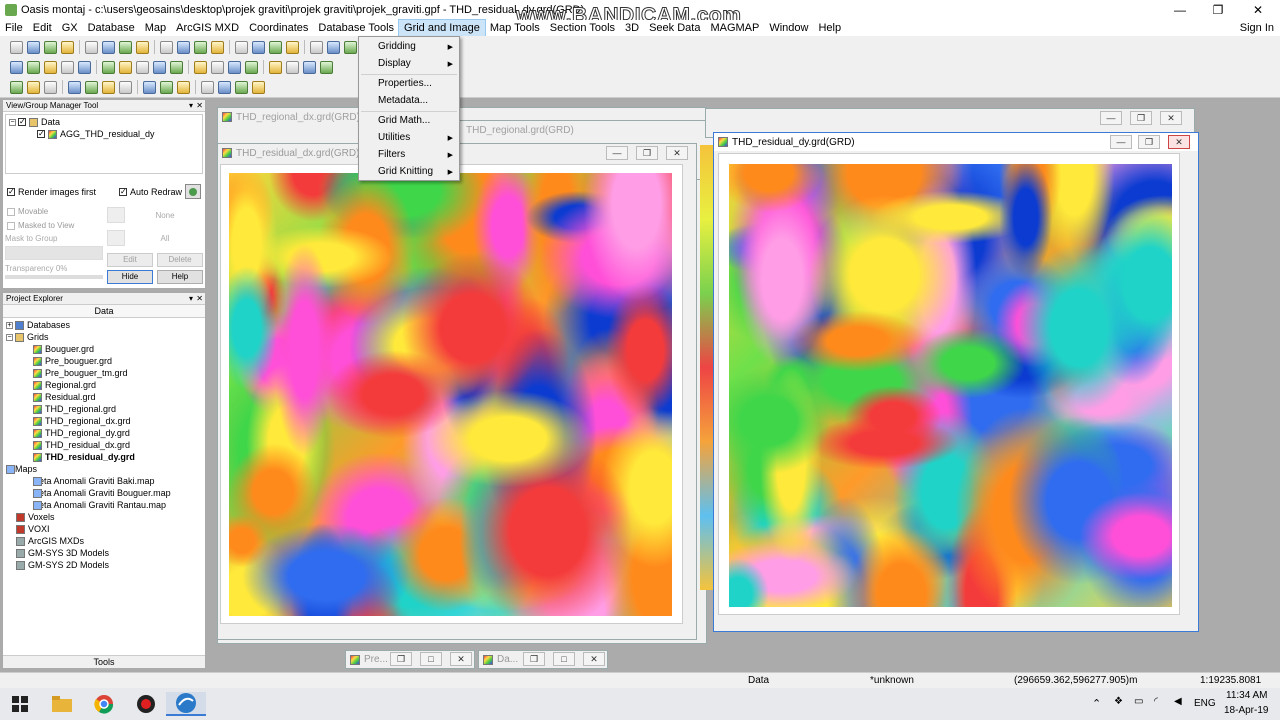 The height and width of the screenshot is (720, 1280). Describe the element at coordinates (64, 385) in the screenshot. I see `tree-item-grid: Regional.grd` at that location.